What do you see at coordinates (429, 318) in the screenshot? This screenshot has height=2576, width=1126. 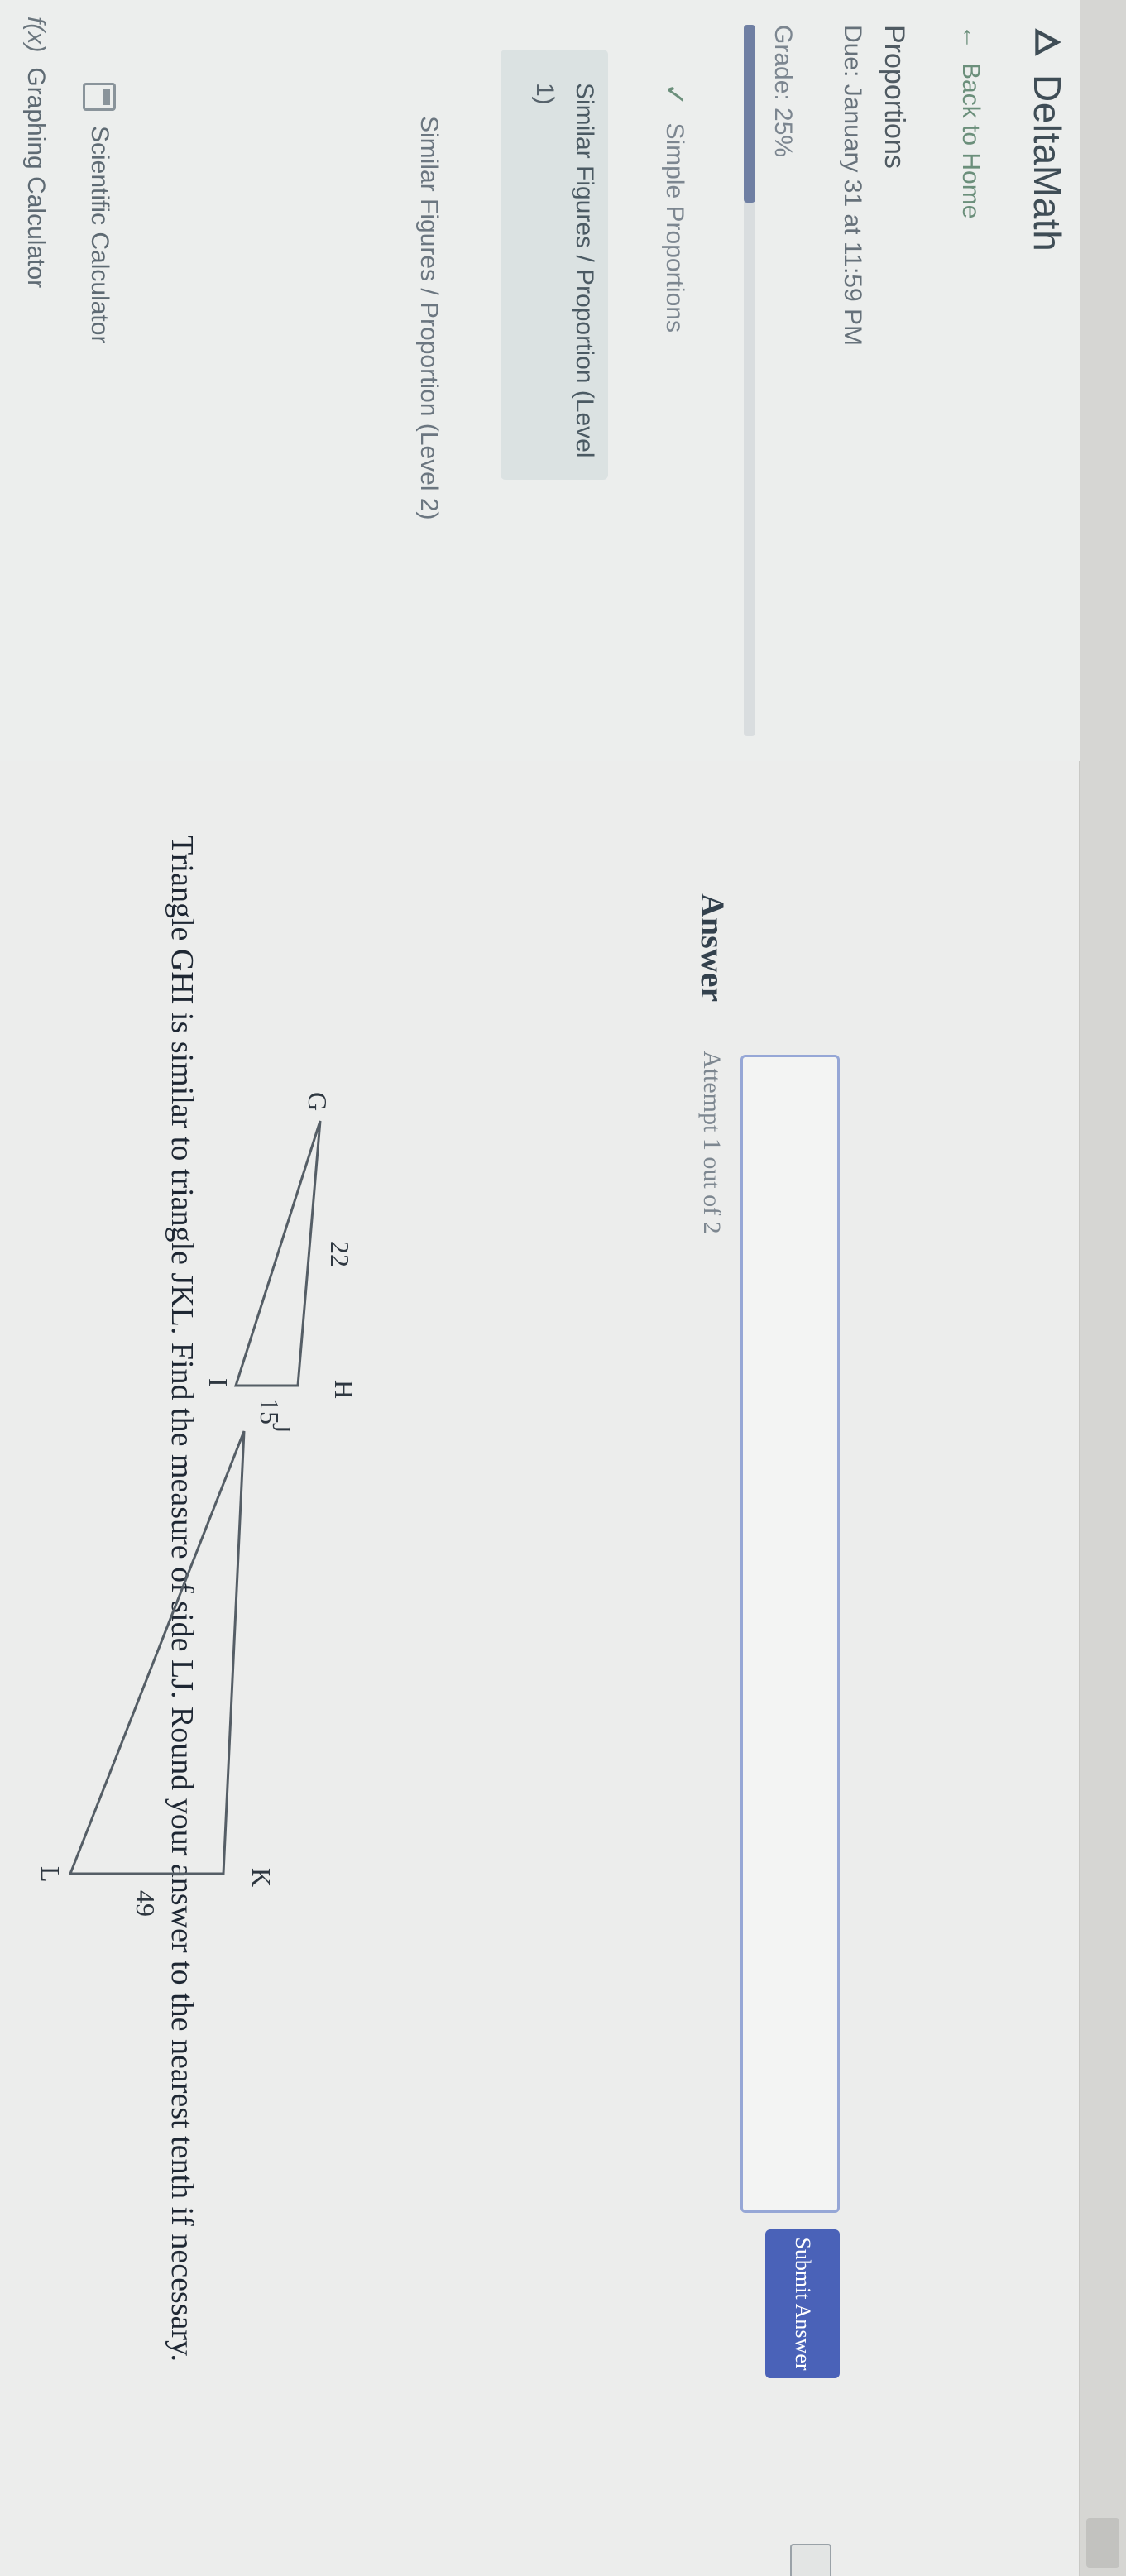 I see `problem-subtitle: Similar Figures / Proportion (Level 2)` at bounding box center [429, 318].